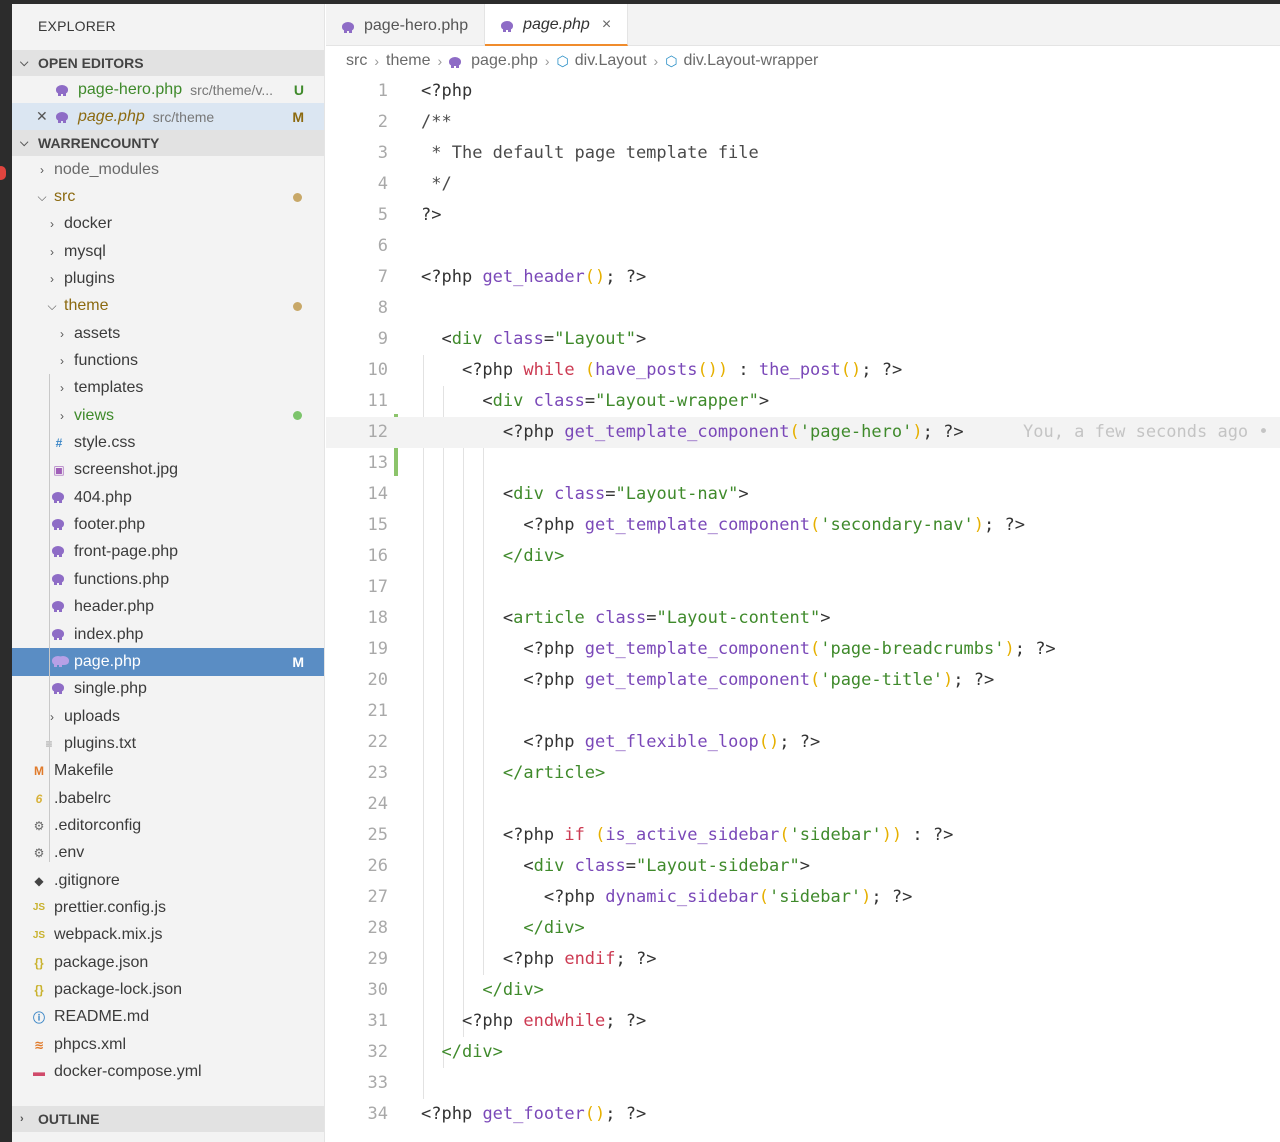 This screenshot has width=1280, height=1142. Describe the element at coordinates (168, 1044) in the screenshot. I see `tree-item: ≋ phpcs.xml` at that location.